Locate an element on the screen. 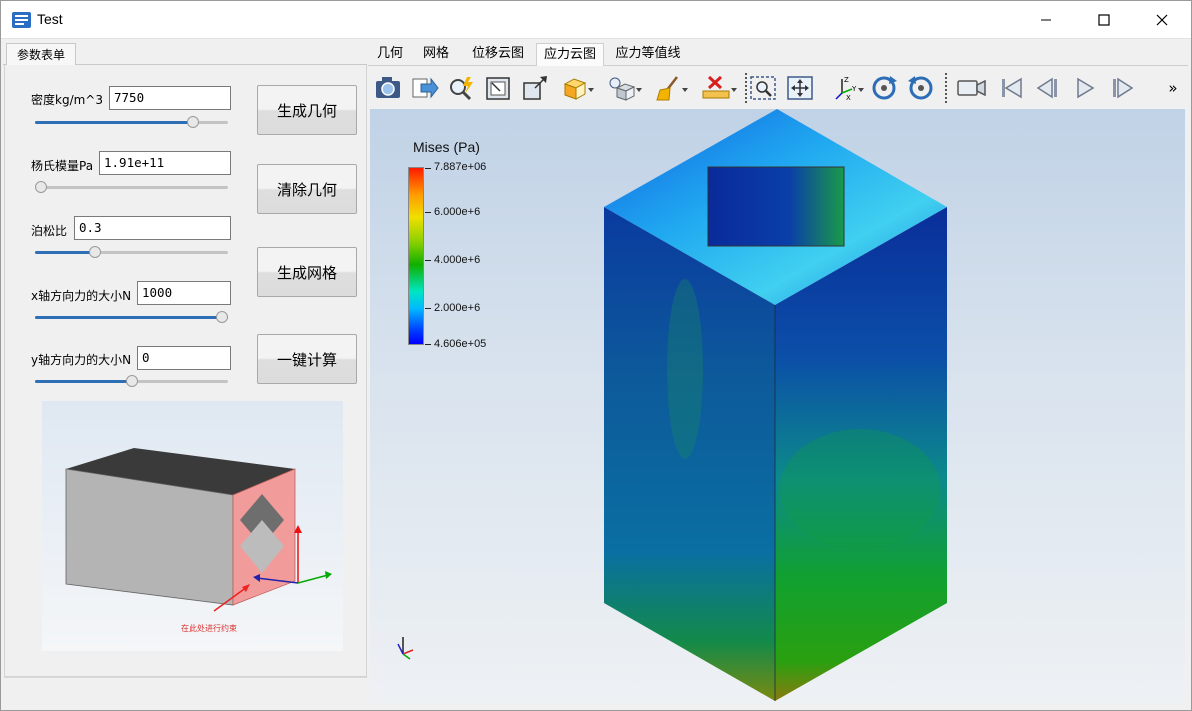 The width and height of the screenshot is (1192, 711). lighting-dropdown is located at coordinates (625, 88).